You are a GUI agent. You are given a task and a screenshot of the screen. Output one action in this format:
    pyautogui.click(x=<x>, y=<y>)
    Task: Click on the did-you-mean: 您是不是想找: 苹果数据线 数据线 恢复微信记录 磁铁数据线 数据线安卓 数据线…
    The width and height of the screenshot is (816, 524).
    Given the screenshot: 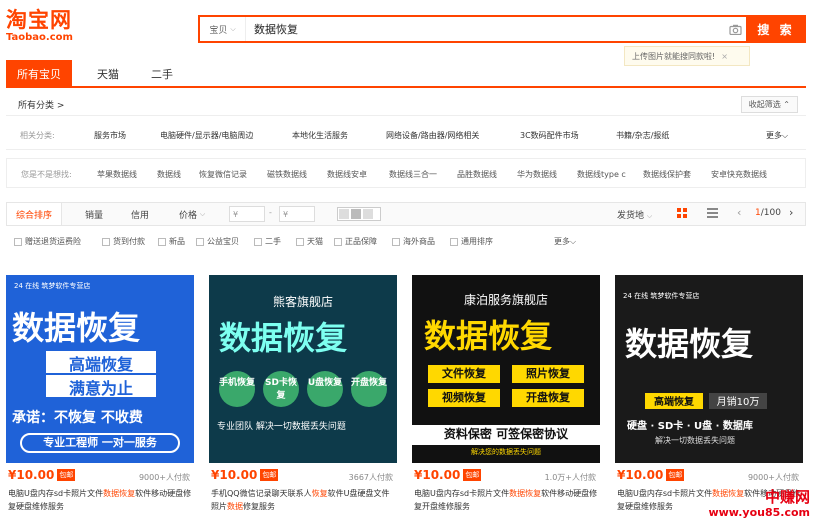 What is the action you would take?
    pyautogui.click(x=406, y=173)
    